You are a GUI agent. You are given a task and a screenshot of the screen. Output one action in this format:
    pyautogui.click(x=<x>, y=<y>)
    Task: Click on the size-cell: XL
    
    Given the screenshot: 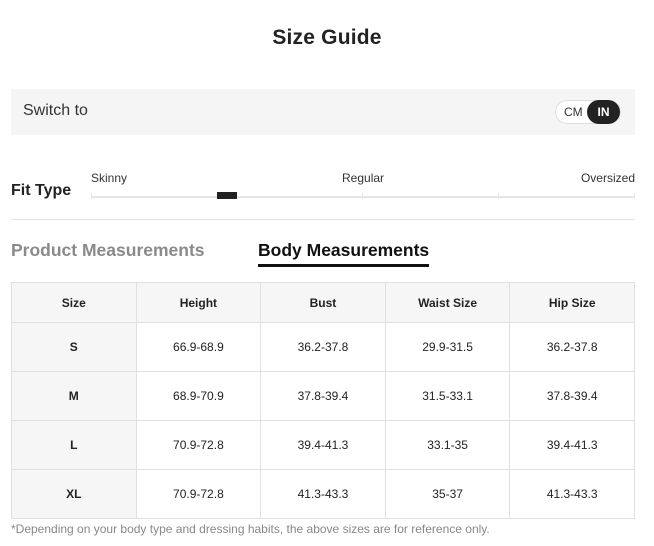 What is the action you would take?
    pyautogui.click(x=74, y=494)
    